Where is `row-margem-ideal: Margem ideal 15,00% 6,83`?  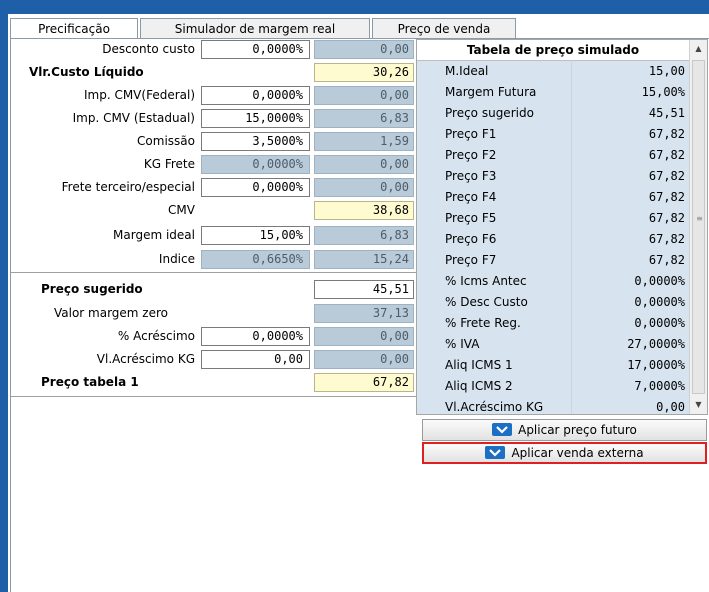 row-margem-ideal: Margem ideal 15,00% 6,83 is located at coordinates (213, 235).